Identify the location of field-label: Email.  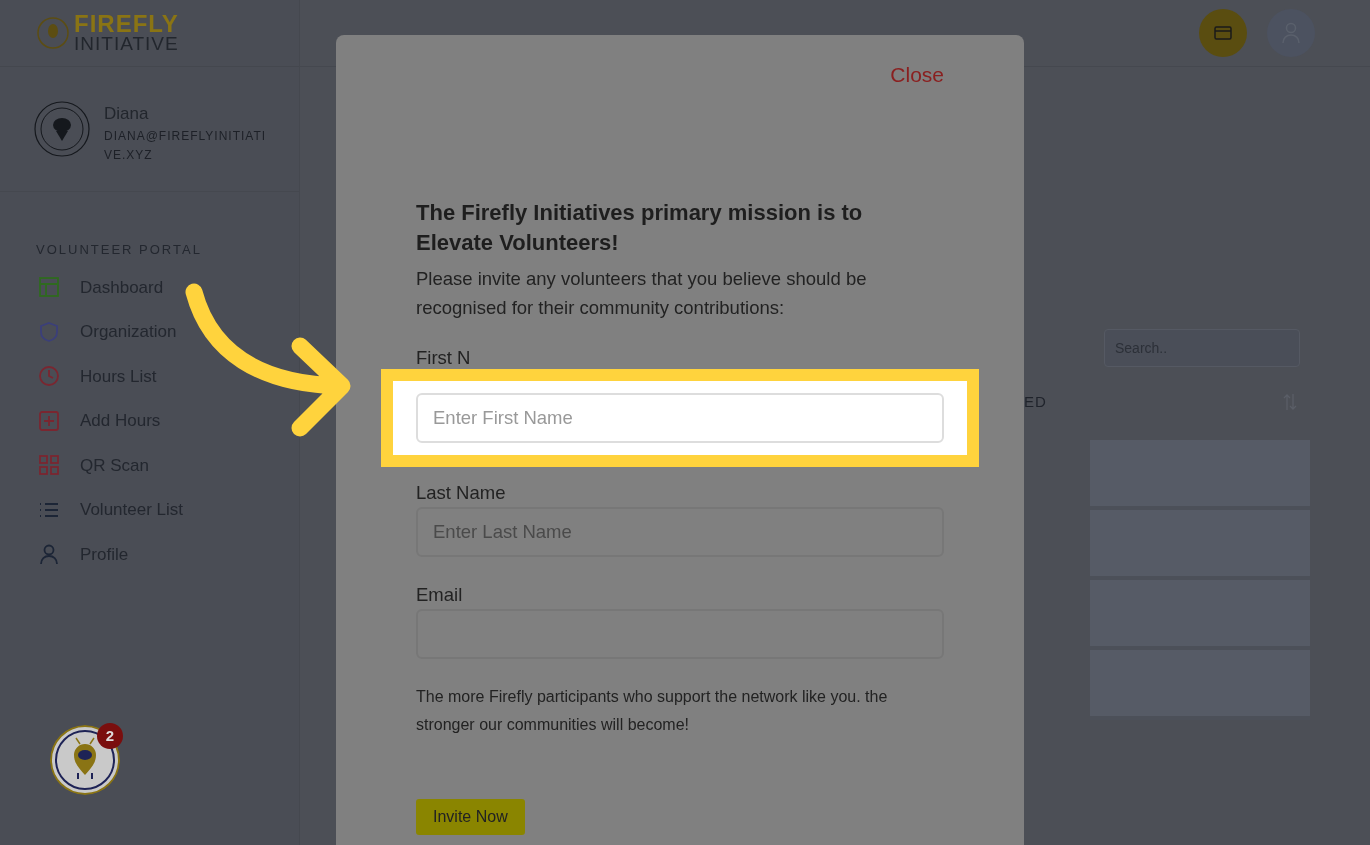
(440, 595).